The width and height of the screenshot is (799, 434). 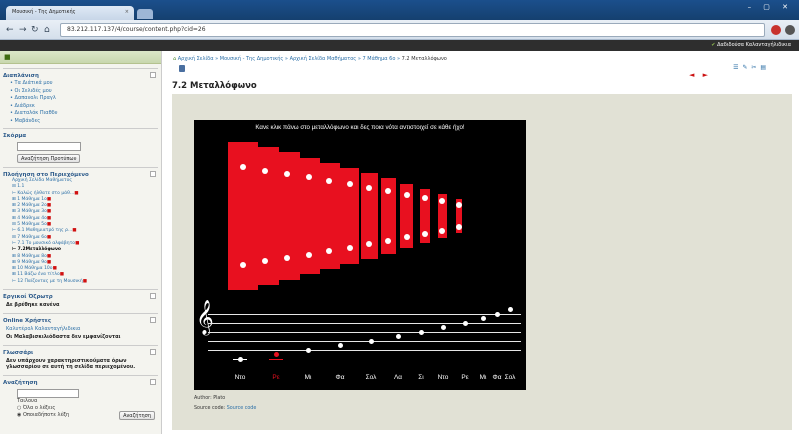 I want to click on wrench-icon, so click(x=790, y=30).